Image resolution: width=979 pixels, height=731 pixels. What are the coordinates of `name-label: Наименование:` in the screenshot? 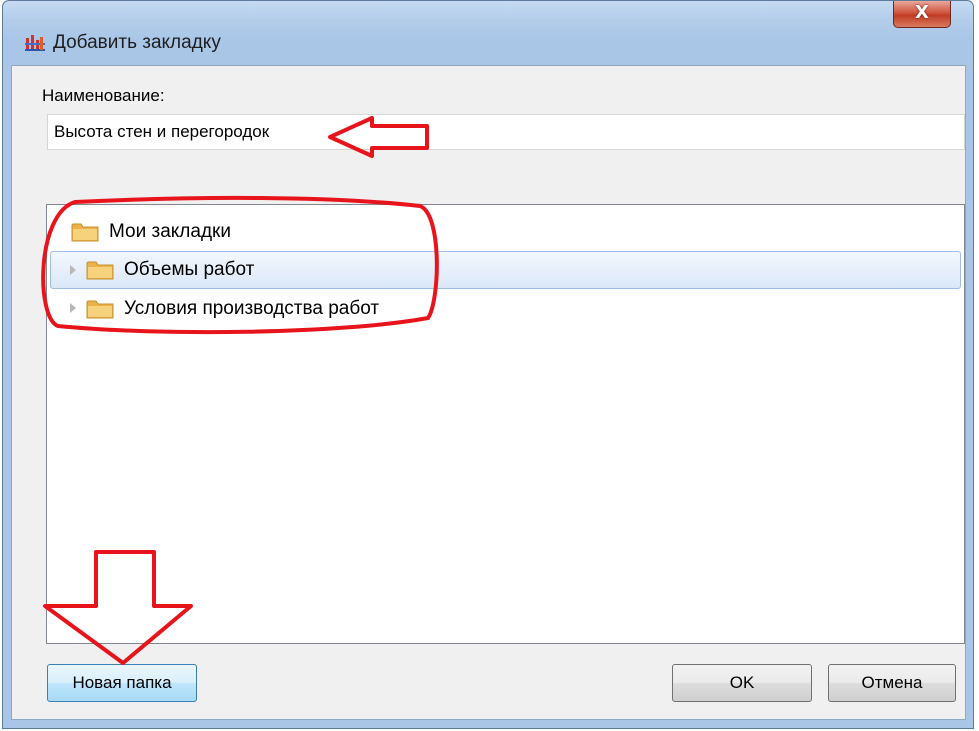 It's located at (103, 95).